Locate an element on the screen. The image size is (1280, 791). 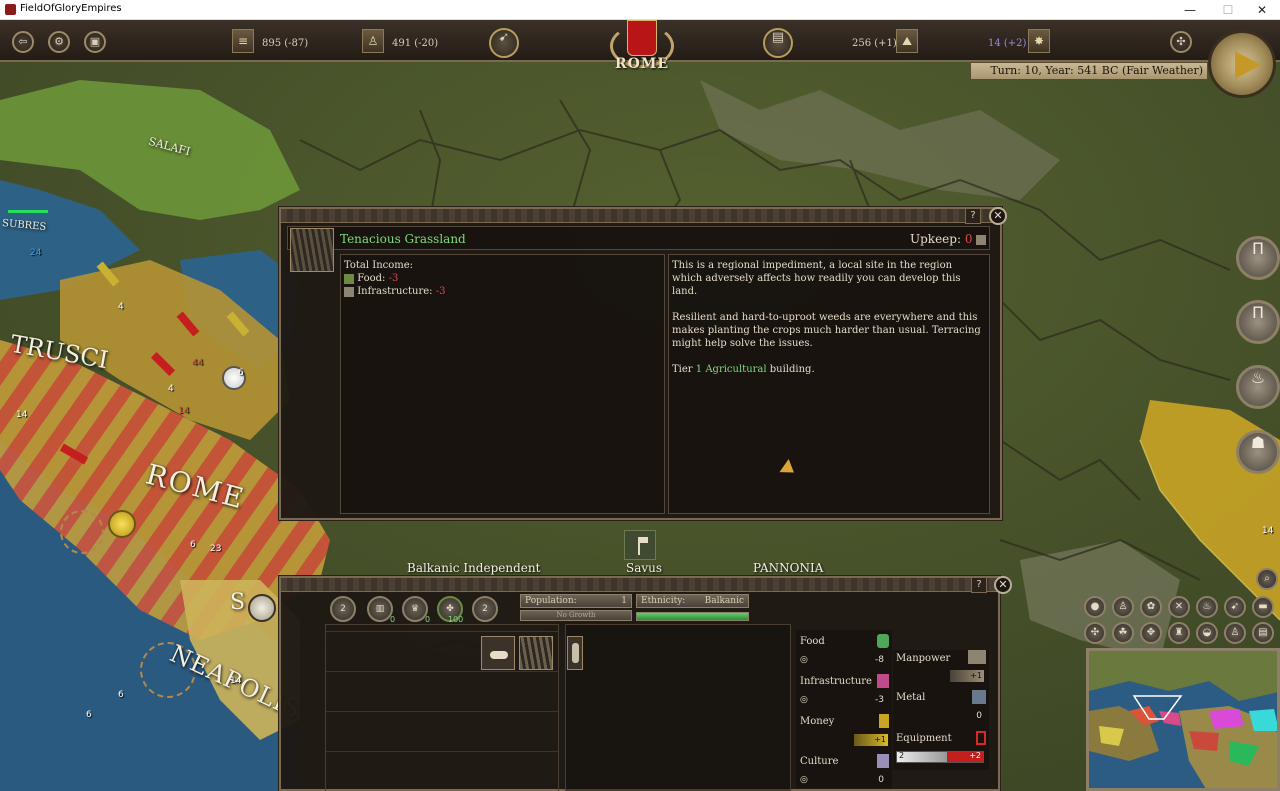
unit-strength: 44 is located at coordinates (198, 363).